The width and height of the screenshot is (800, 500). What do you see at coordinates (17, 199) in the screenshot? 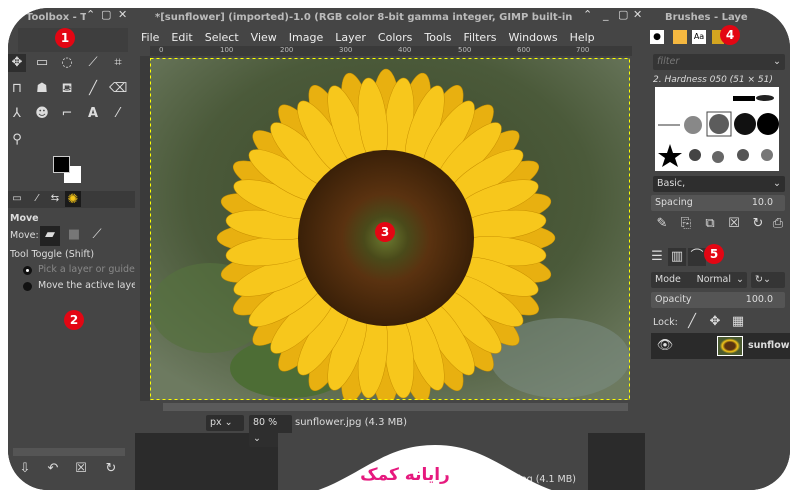
I see `tool-options-tab-icon: ▭` at bounding box center [17, 199].